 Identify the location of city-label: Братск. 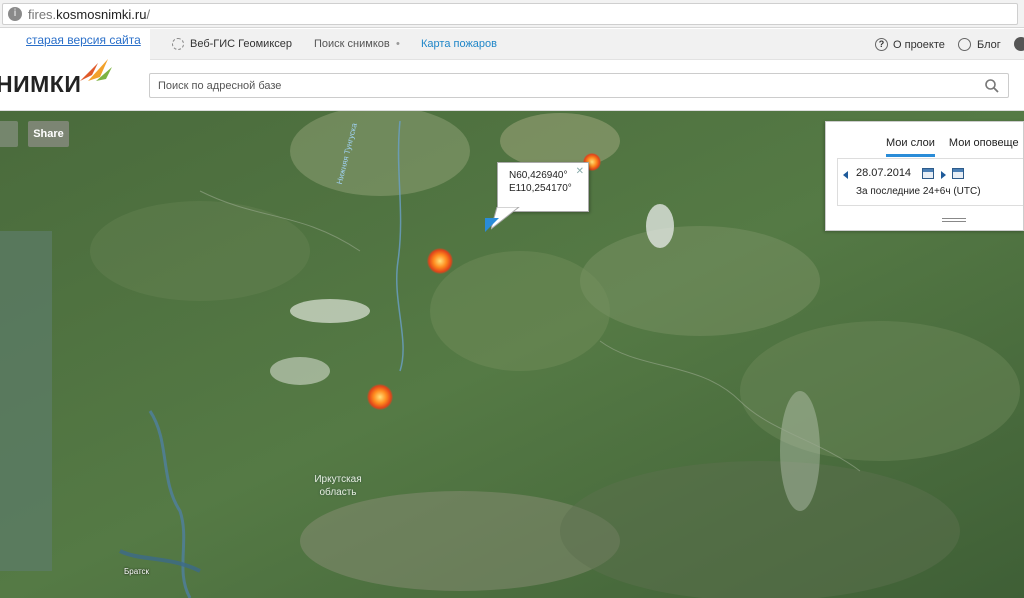
(137, 571).